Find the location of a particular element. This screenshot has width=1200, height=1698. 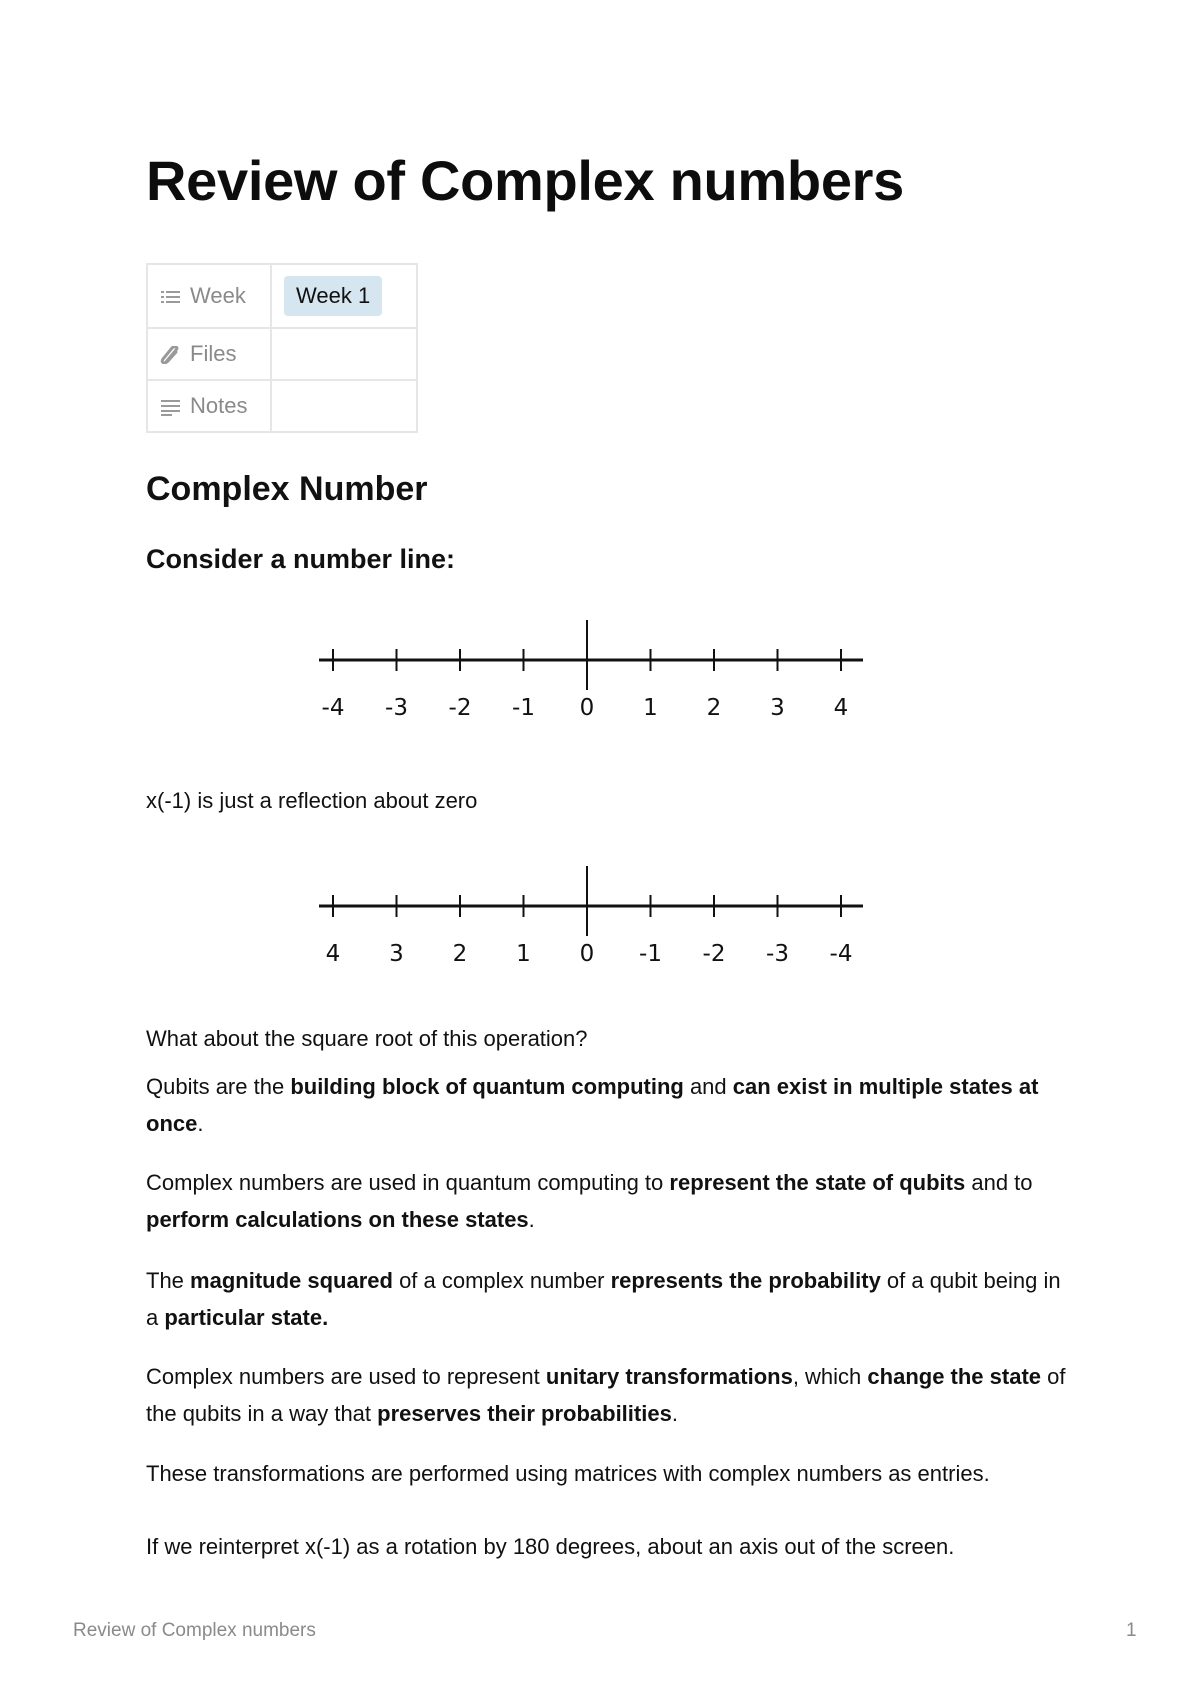

property-row-week: Week Week 1 is located at coordinates (282, 296).